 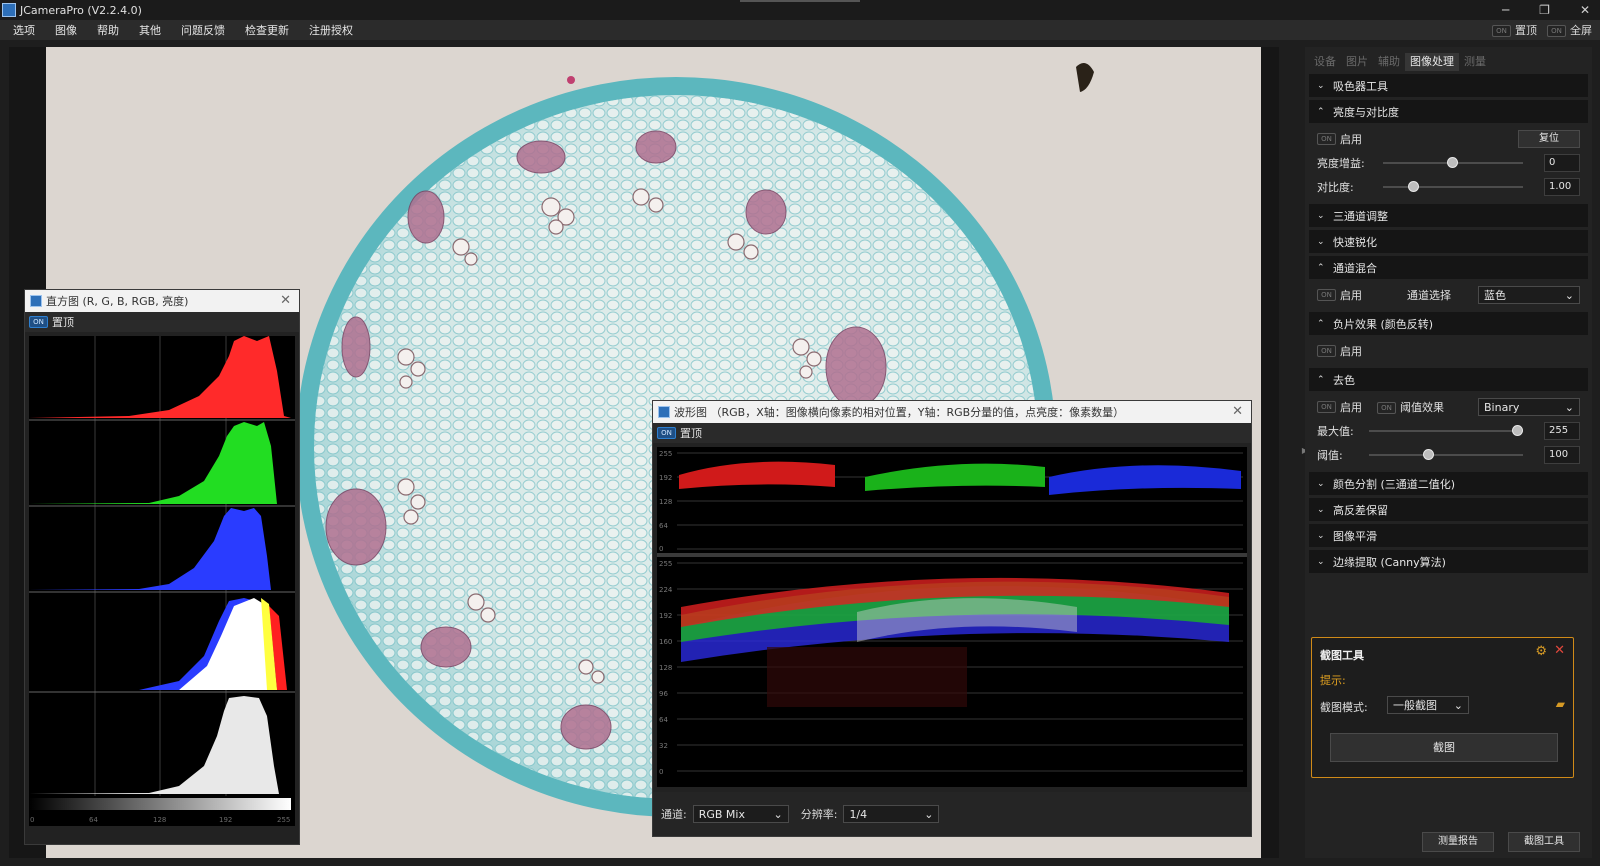 I want to click on contrast-value: 1.00, so click(x=1562, y=187).